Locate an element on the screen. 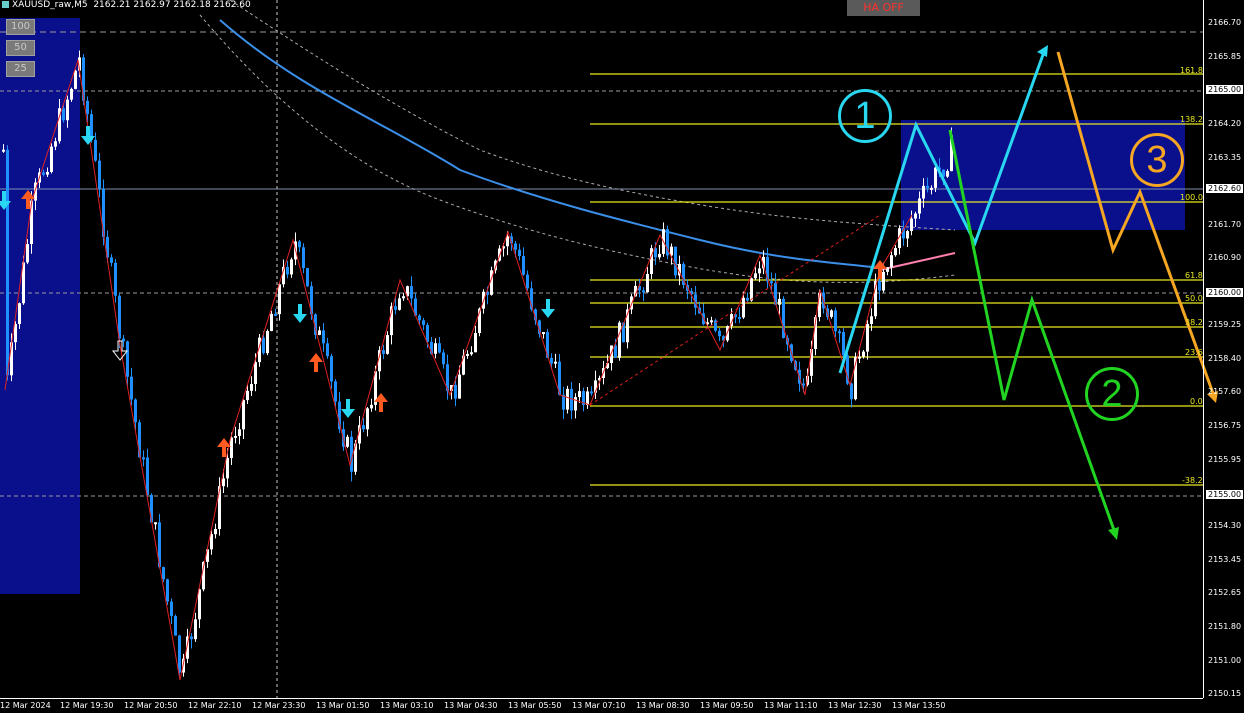 The height and width of the screenshot is (713, 1244). price-label: 2161.70 is located at coordinates (1225, 224).